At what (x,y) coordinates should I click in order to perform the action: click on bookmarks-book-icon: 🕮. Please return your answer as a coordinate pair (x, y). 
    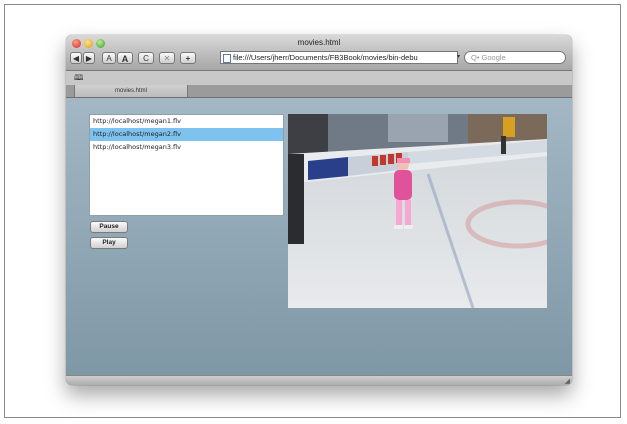
    Looking at the image, I should click on (78, 79).